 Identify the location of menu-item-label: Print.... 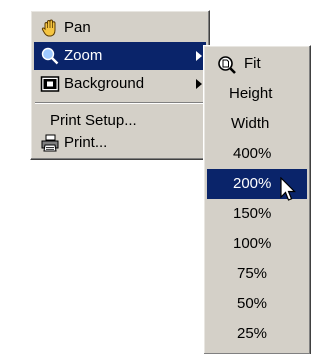
(86, 142).